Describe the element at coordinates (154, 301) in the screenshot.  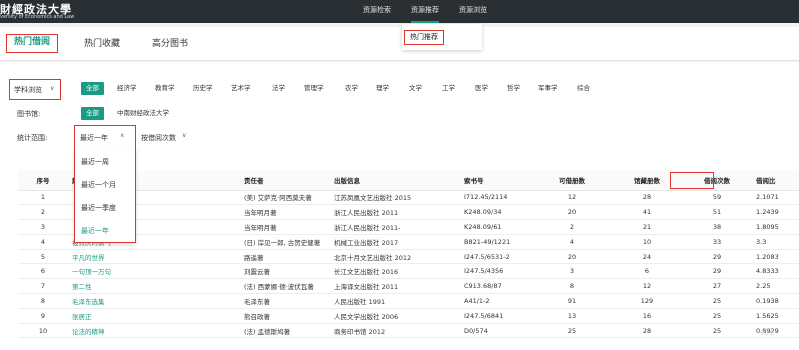
I see `cell-title: 毛泽东选集` at that location.